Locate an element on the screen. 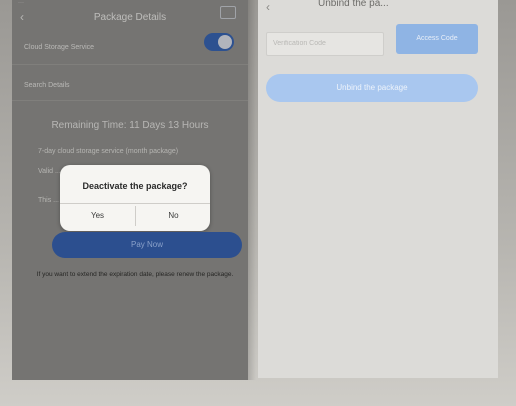 This screenshot has height=406, width=516. verification-code-input is located at coordinates (325, 44).